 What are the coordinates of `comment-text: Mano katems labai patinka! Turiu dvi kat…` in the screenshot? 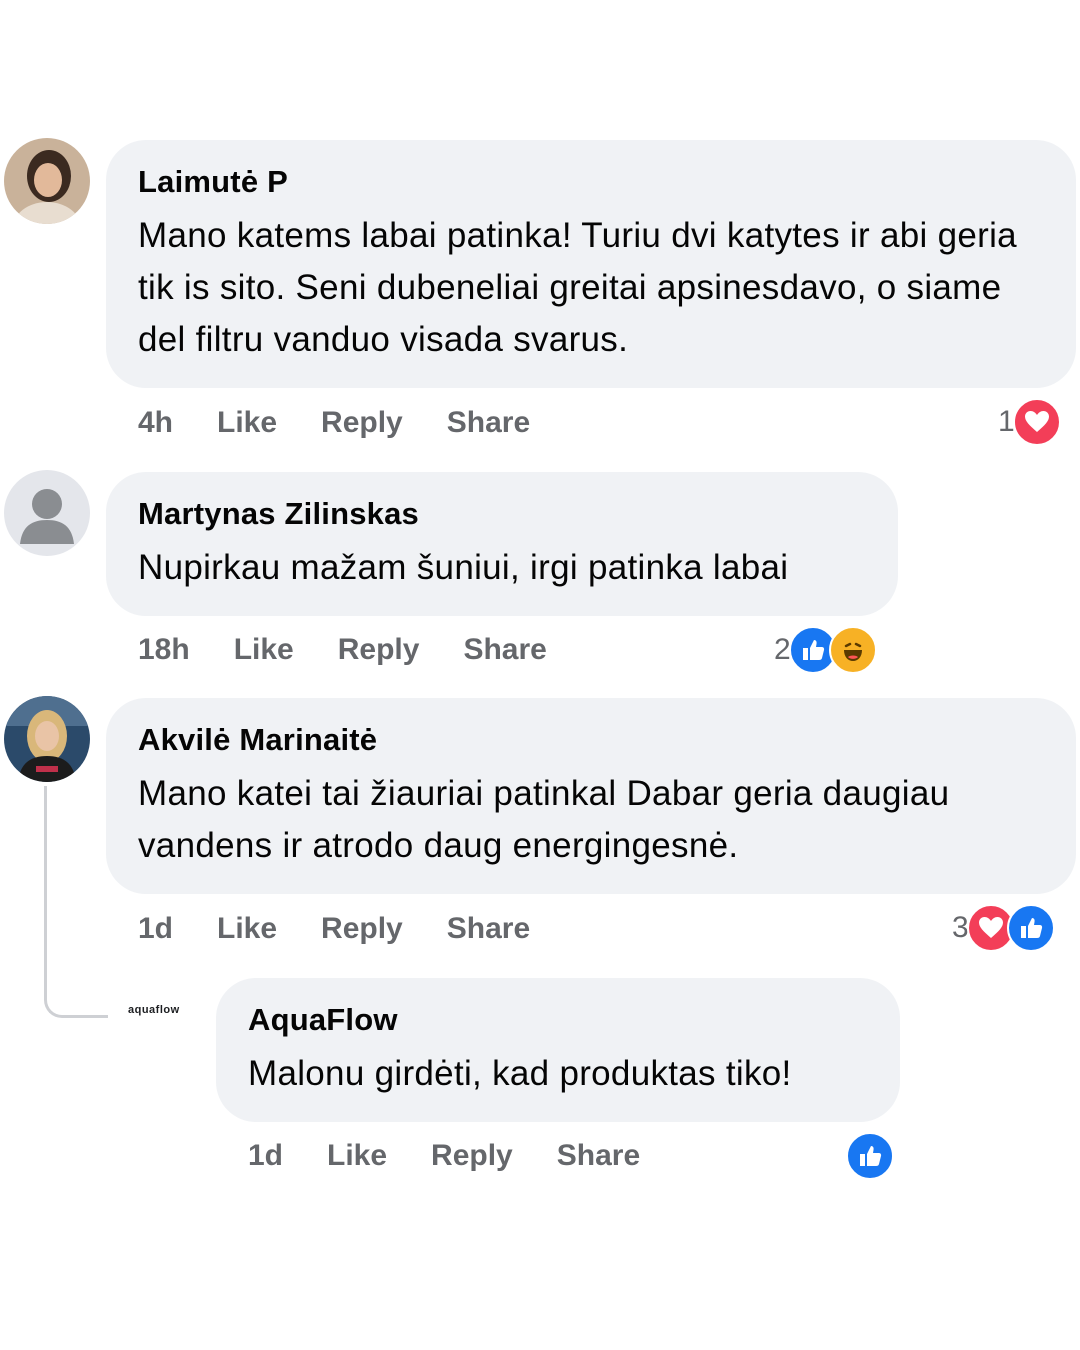 It's located at (577, 287).